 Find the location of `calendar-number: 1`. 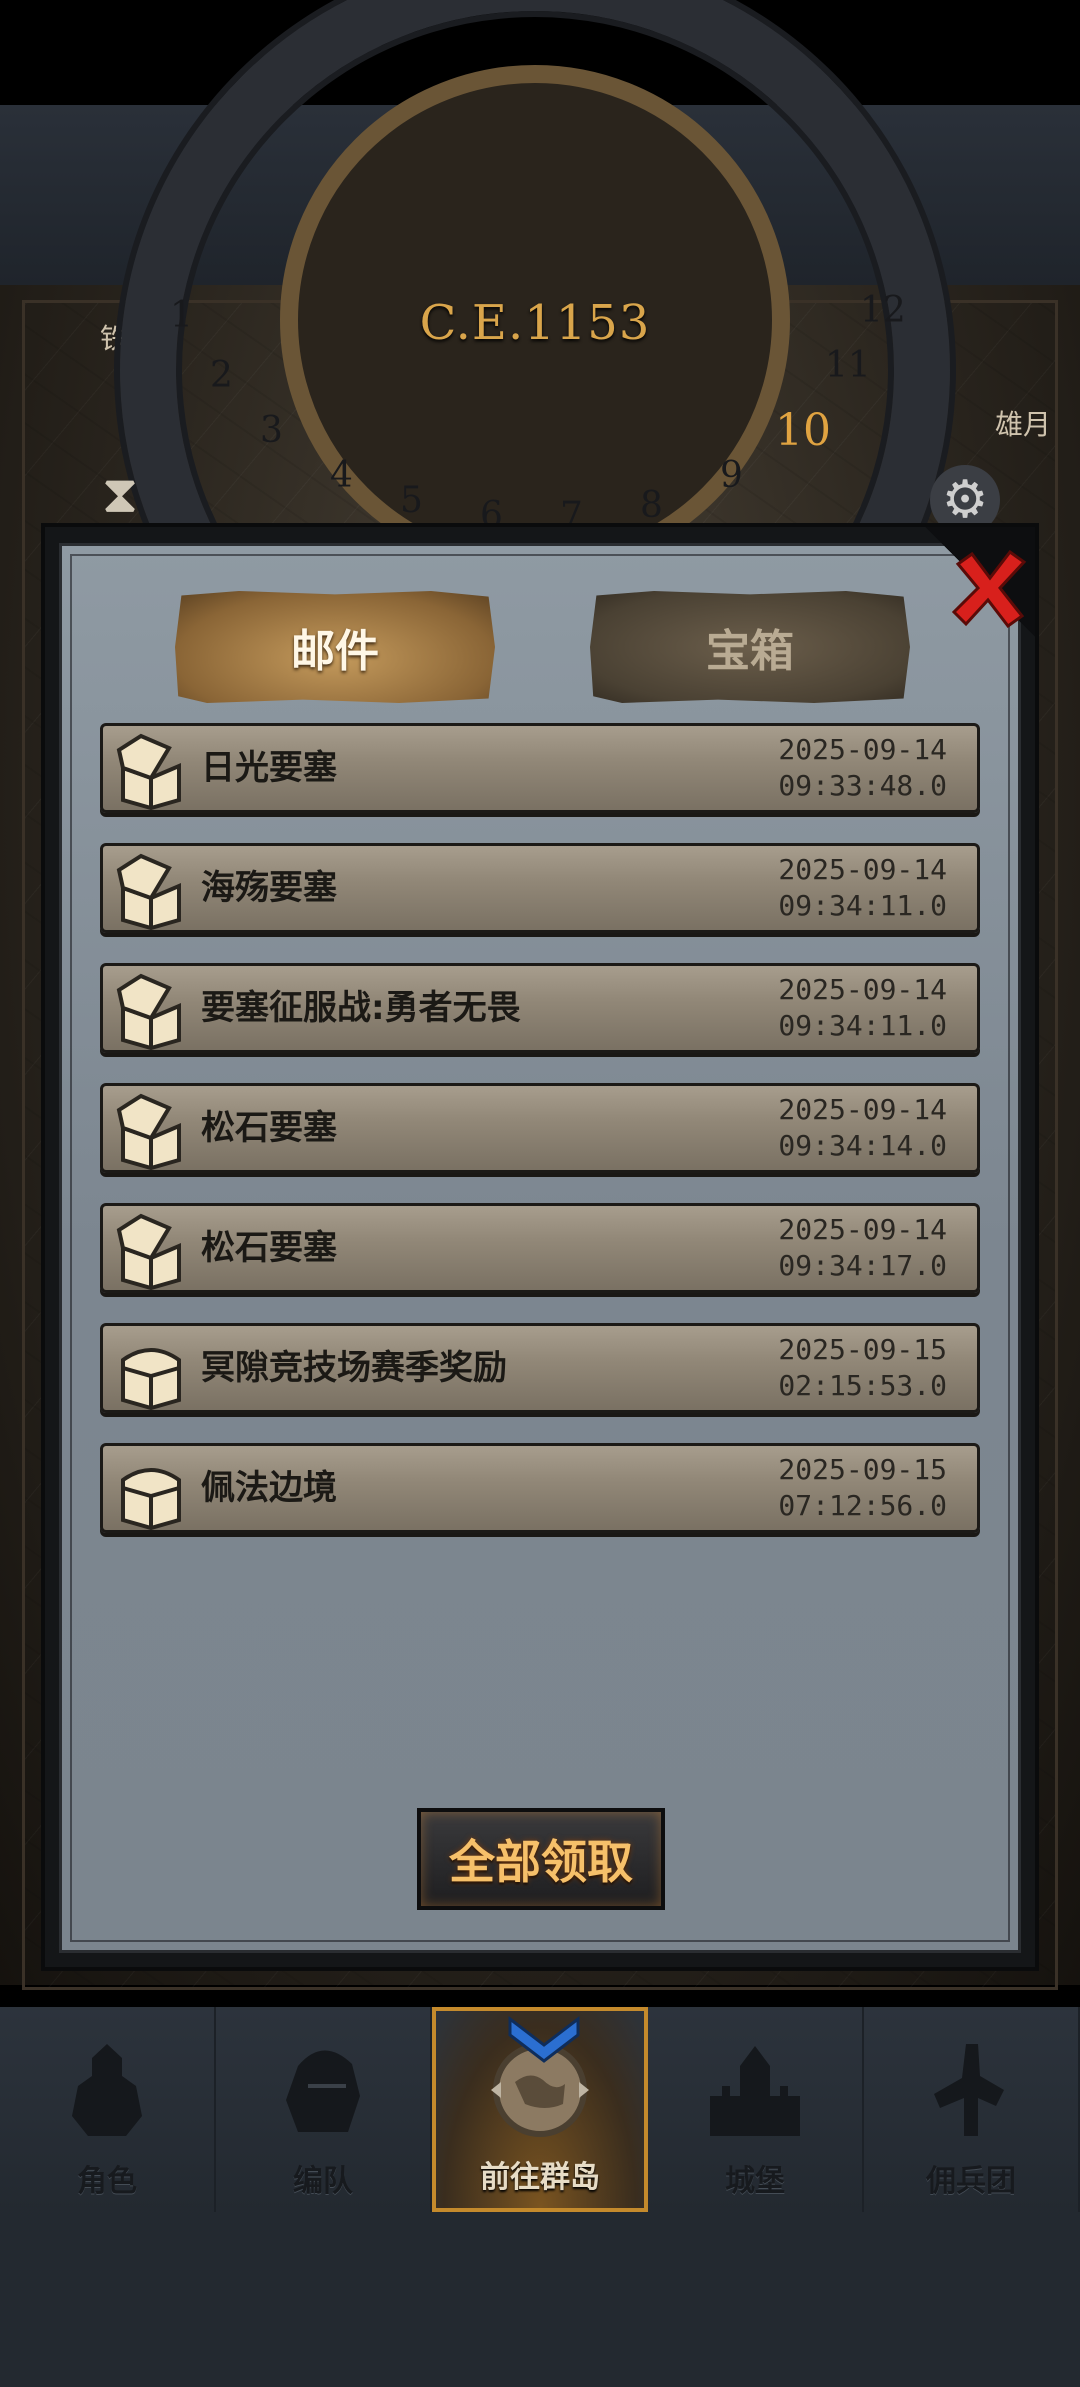

calendar-number: 1 is located at coordinates (181, 315).